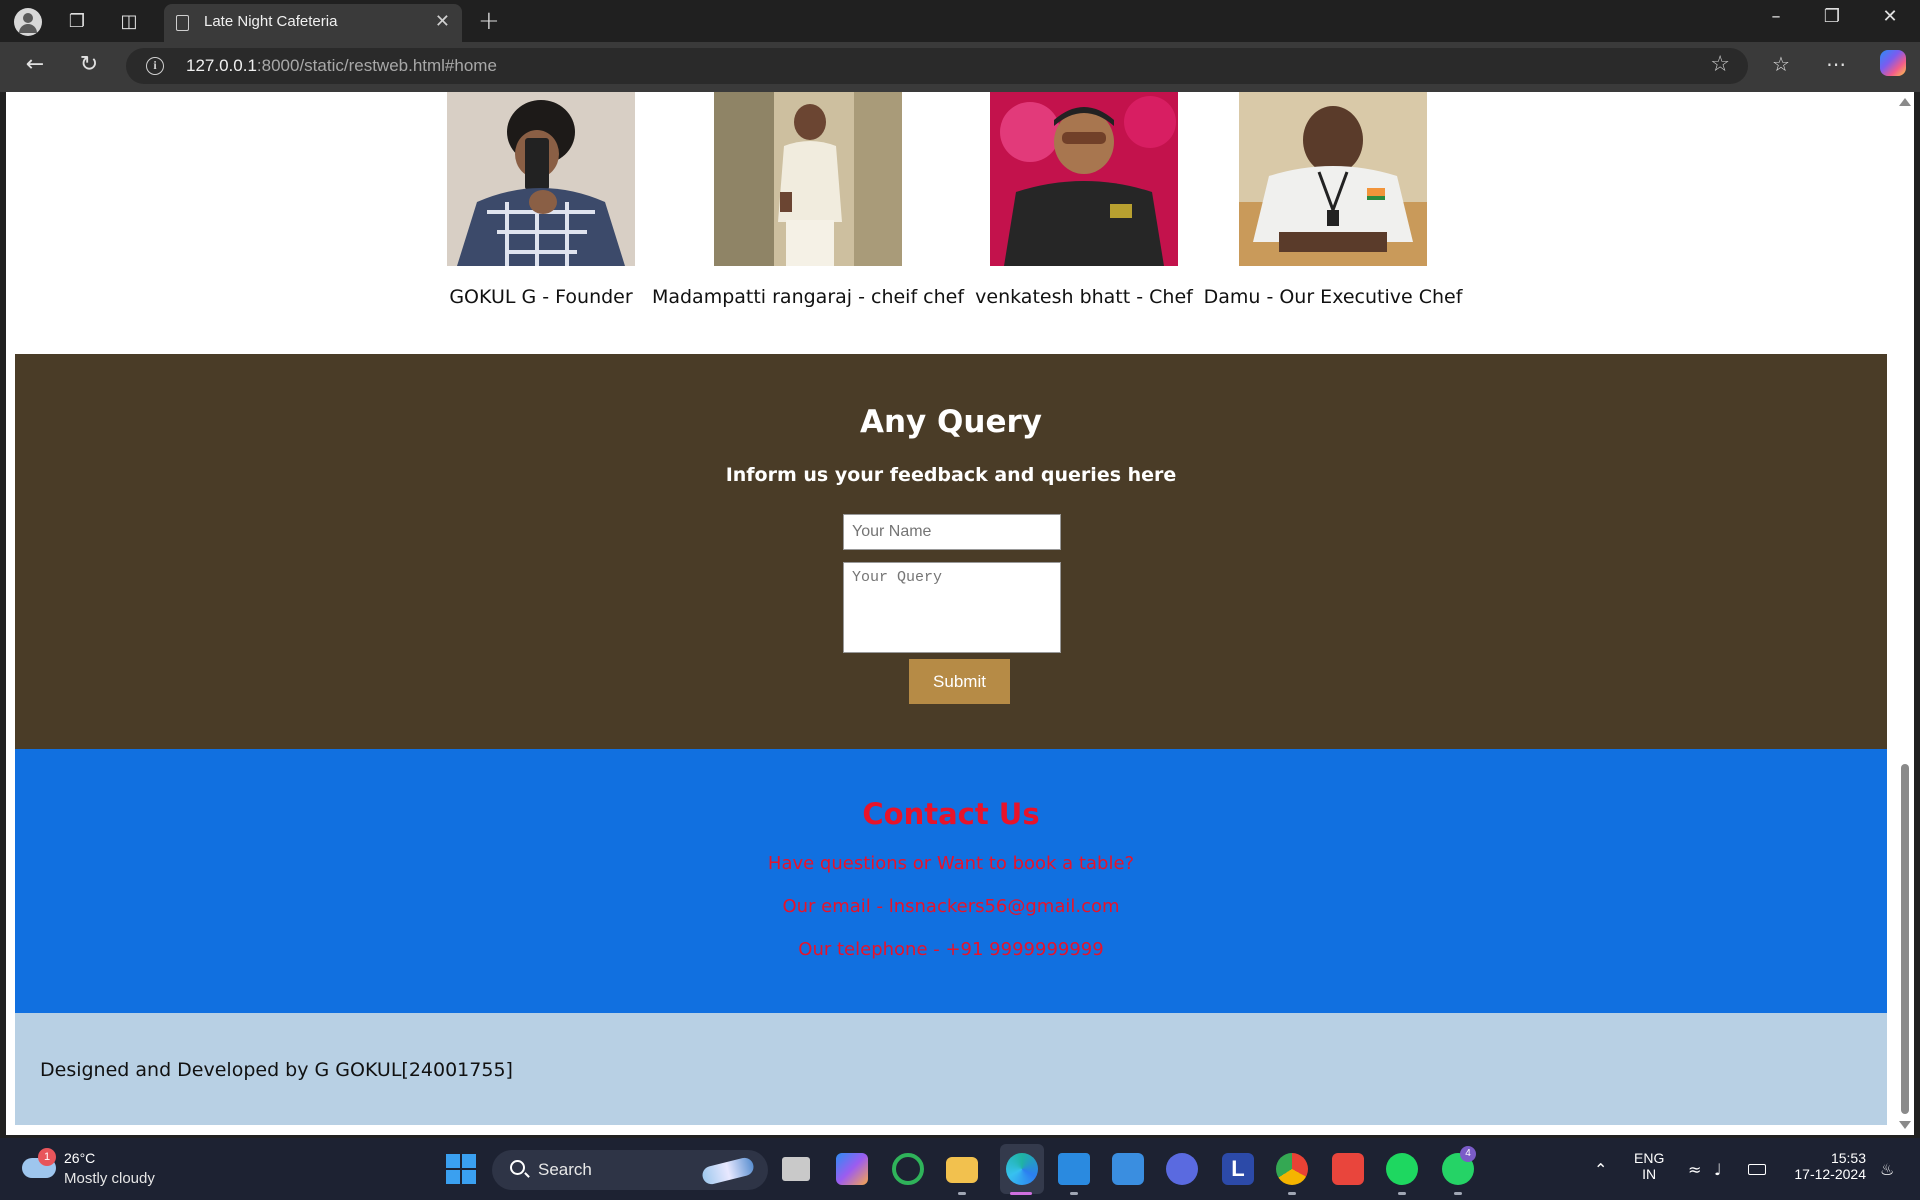 This screenshot has height=1200, width=1920. Describe the element at coordinates (1836, 64) in the screenshot. I see `more-menu-icon: ⋯` at that location.